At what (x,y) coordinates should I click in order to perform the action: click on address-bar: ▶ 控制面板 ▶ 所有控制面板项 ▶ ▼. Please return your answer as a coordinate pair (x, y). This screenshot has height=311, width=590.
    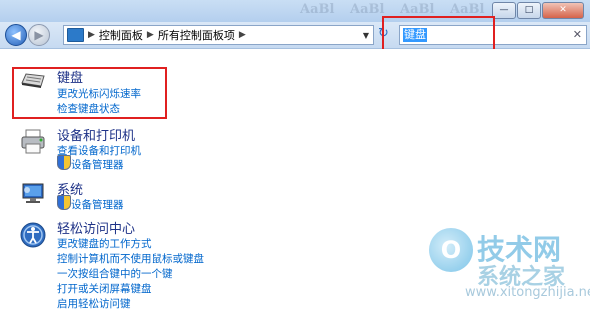
    Looking at the image, I should click on (218, 35).